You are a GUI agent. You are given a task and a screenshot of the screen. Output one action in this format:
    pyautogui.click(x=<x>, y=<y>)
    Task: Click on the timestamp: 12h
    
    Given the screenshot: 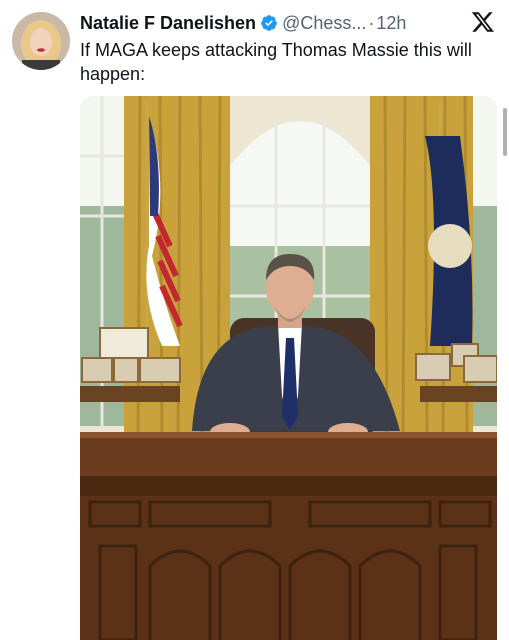 What is the action you would take?
    pyautogui.click(x=391, y=23)
    